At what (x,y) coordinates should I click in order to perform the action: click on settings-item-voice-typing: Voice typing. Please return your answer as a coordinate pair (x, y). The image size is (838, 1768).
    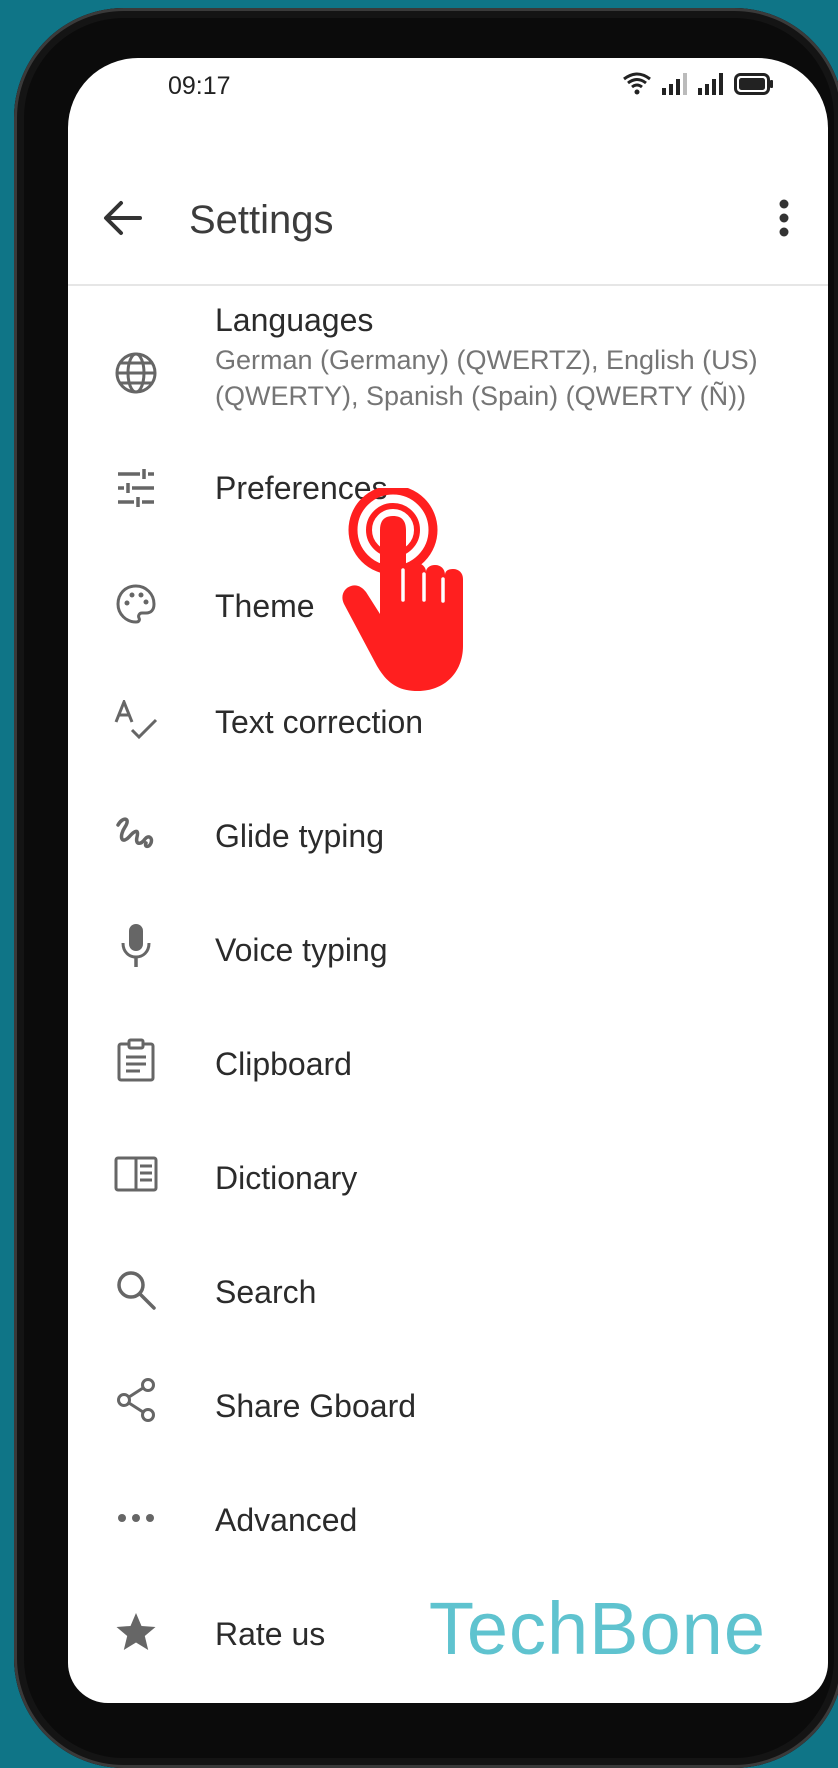
    Looking at the image, I should click on (448, 969).